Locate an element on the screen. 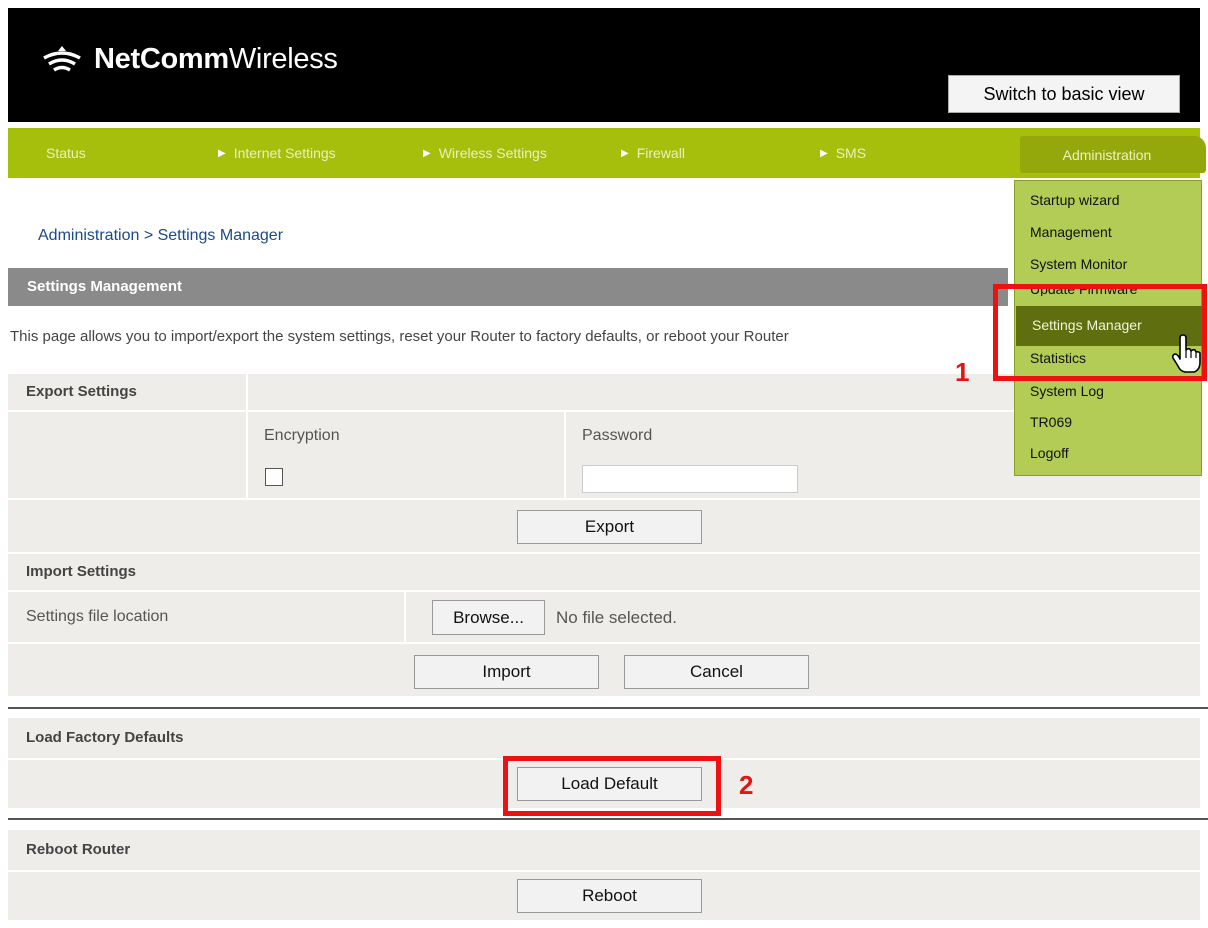 The image size is (1208, 928). menu-item-tr069: TR069 is located at coordinates (1051, 422).